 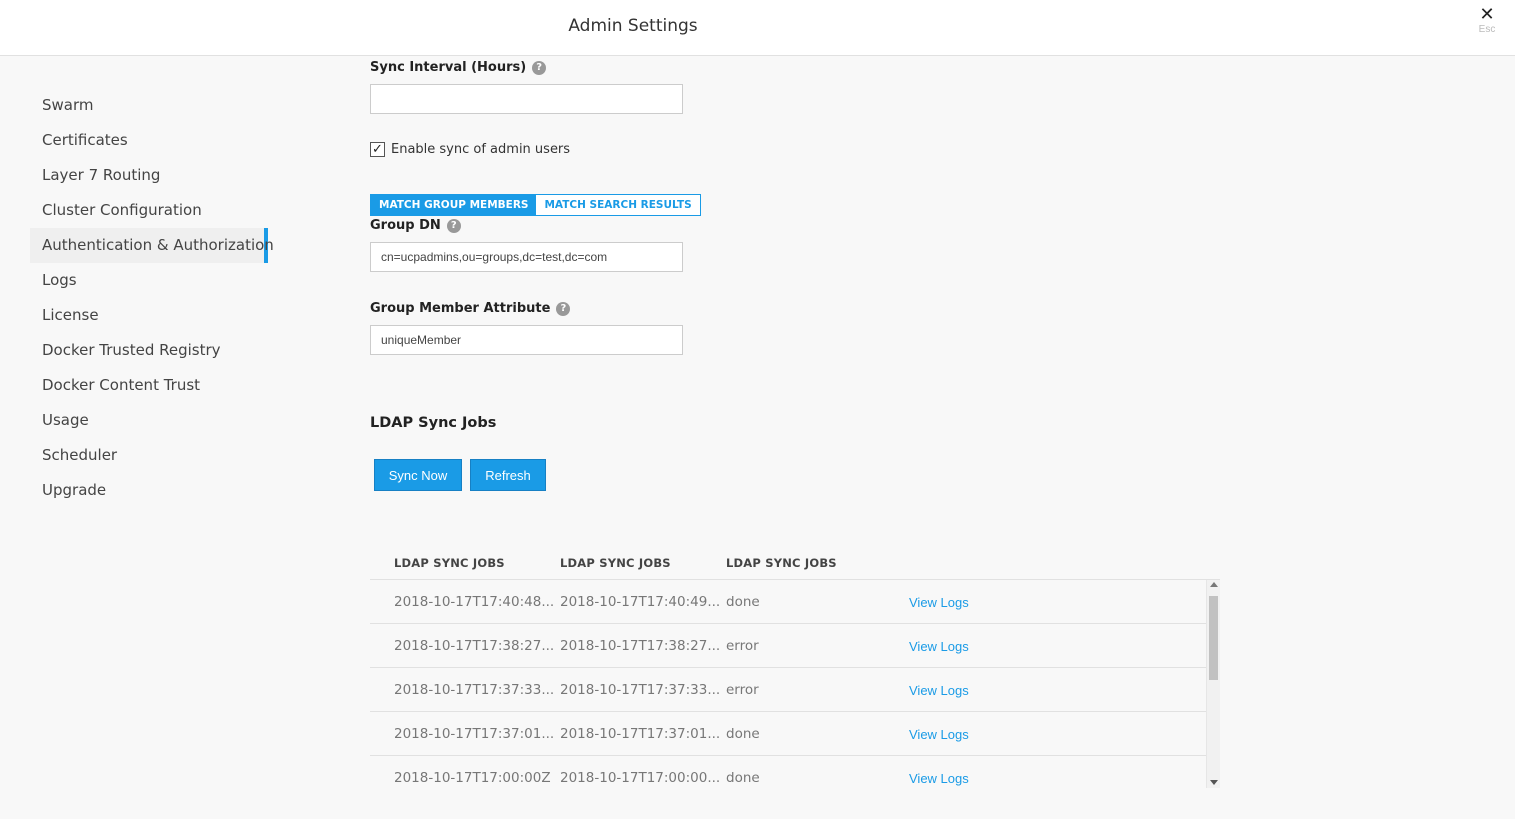 I want to click on sync-interval-label: Sync Interval (Hours) ?, so click(x=458, y=67).